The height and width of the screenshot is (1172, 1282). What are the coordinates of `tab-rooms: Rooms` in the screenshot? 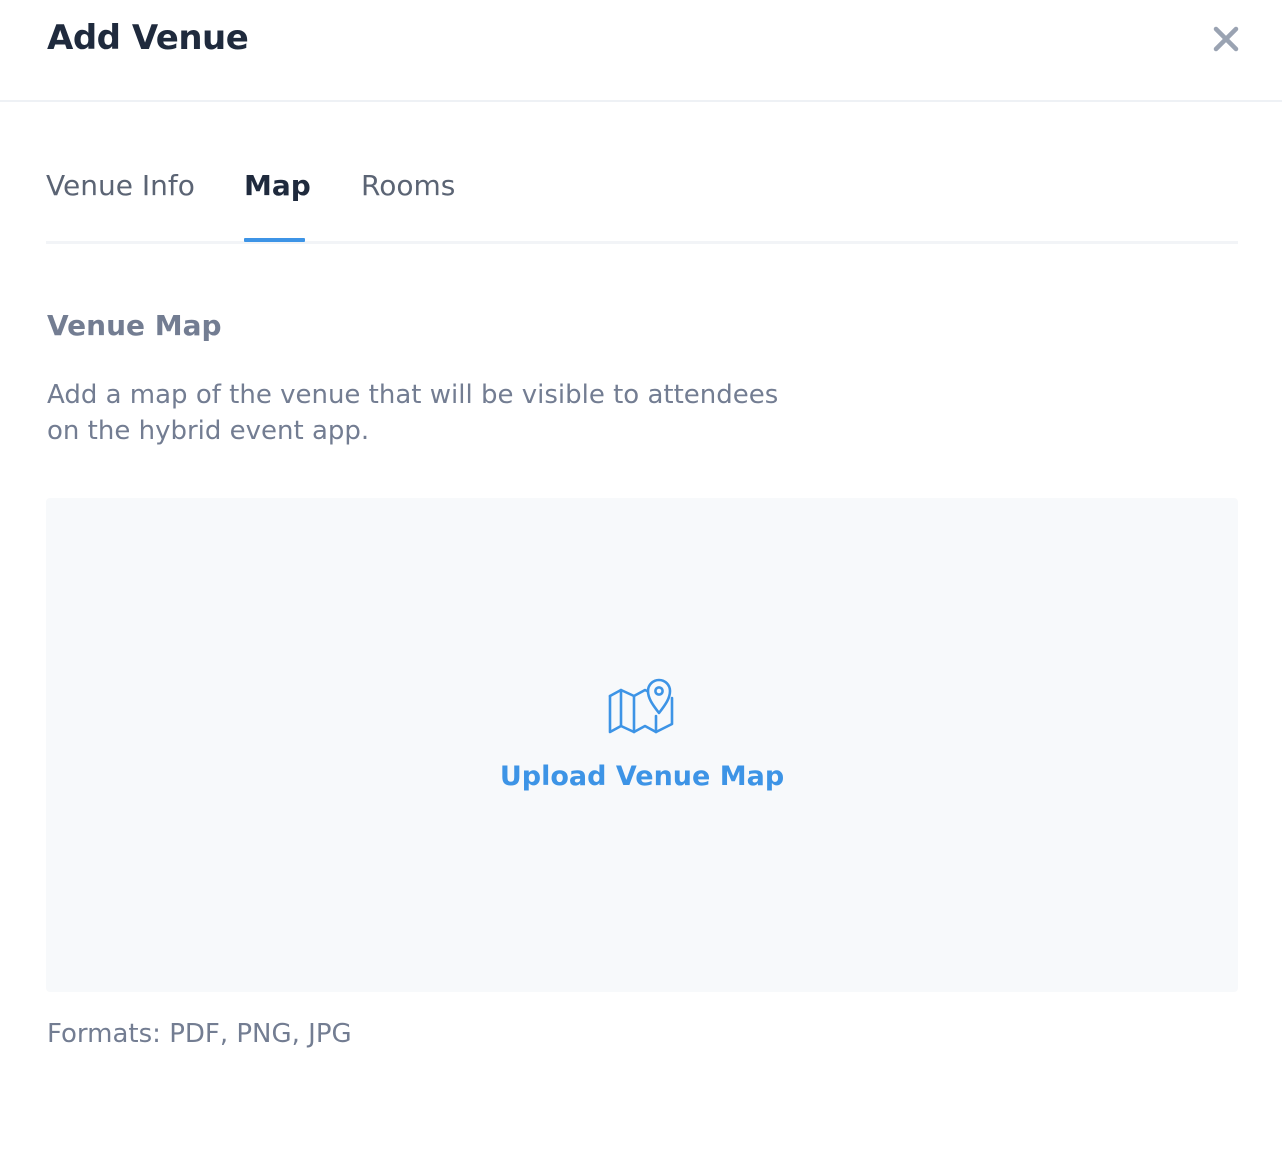 It's located at (408, 186).